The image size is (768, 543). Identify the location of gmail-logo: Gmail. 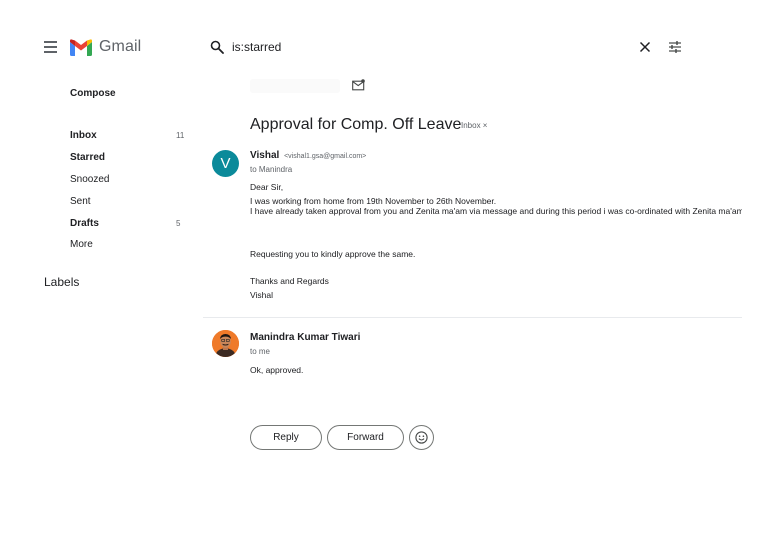
(105, 47).